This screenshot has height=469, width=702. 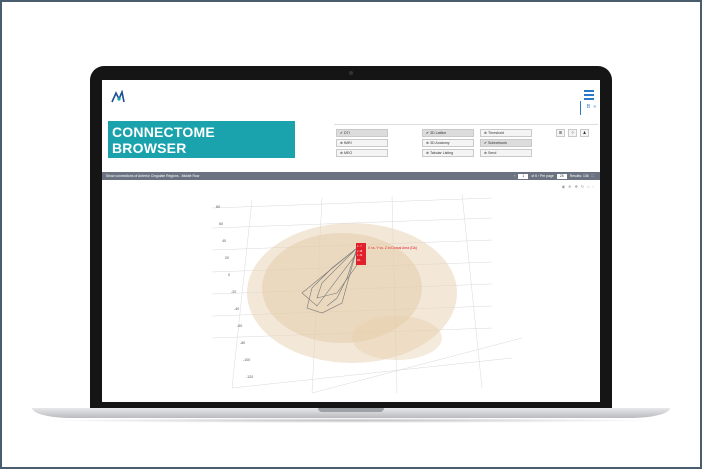 I want to click on 3d-lattice-button: ✔ 3D Lattice, so click(x=448, y=133).